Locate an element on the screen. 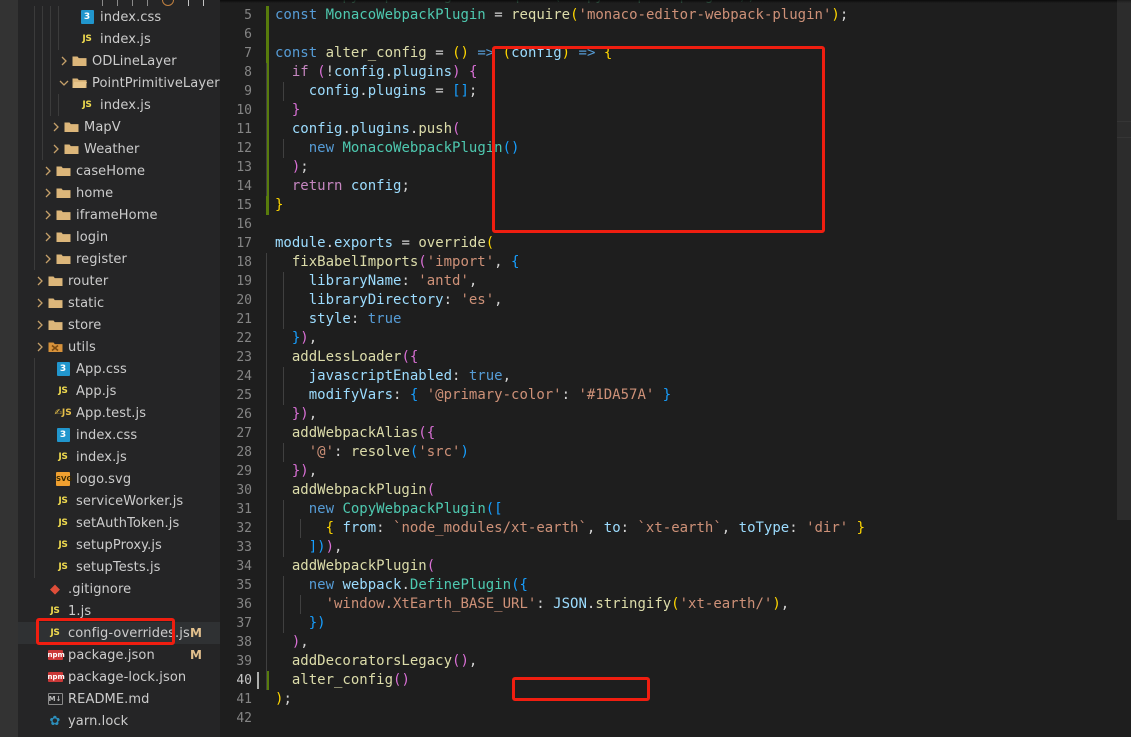 The image size is (1131, 737). tree-file-setupproxy-js: JS setupProxy.js is located at coordinates (119, 545).